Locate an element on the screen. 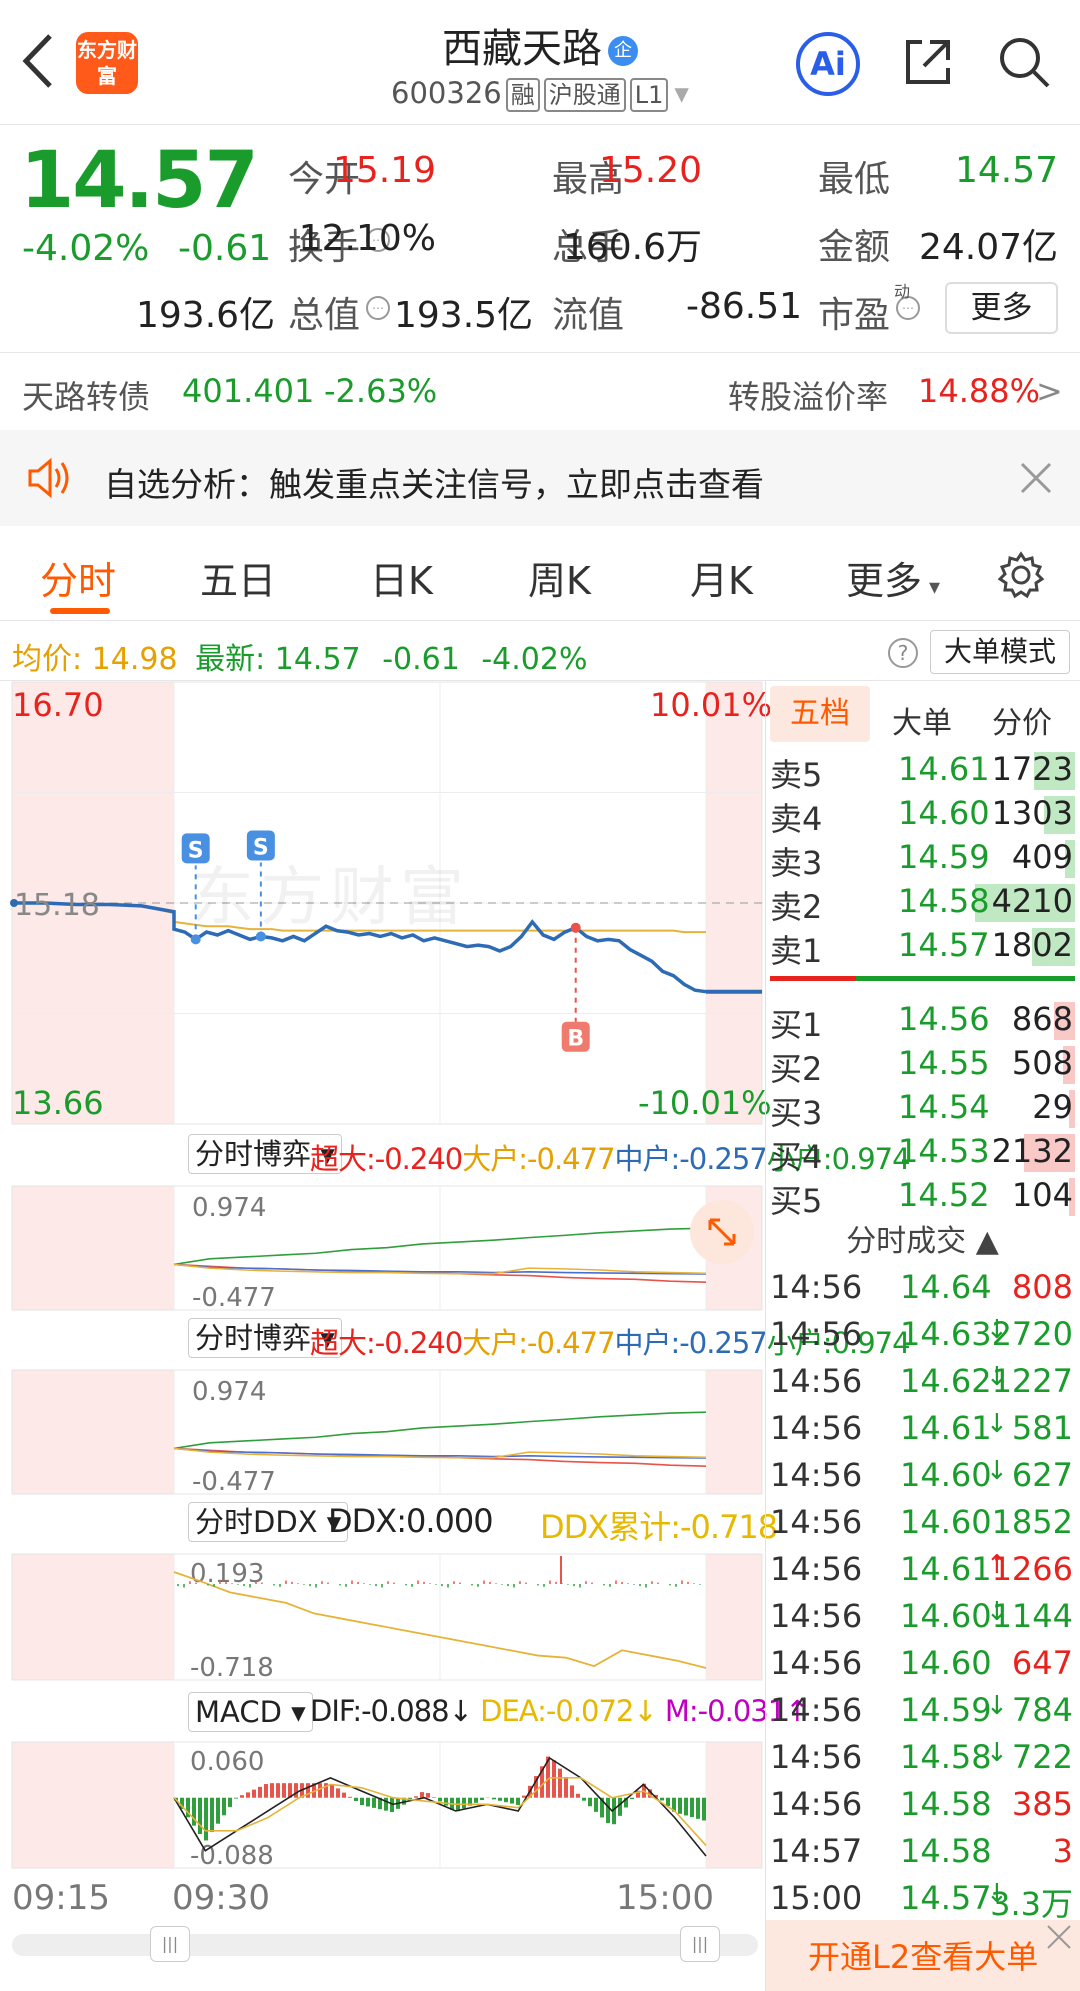 The width and height of the screenshot is (1080, 1991). bond-change: -2.63% is located at coordinates (381, 391).